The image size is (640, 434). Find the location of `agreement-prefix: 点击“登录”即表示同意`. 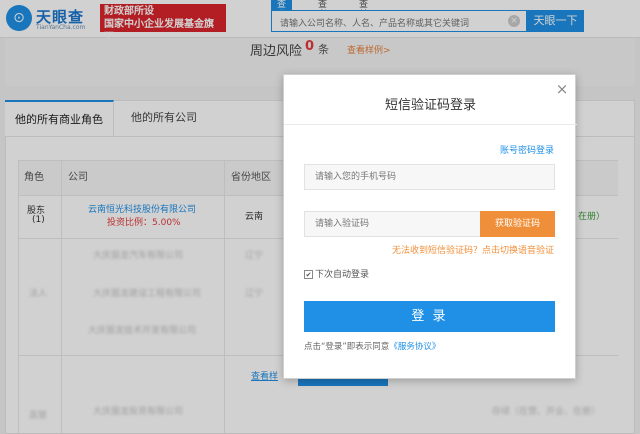

agreement-prefix: 点击“登录”即表示同意 is located at coordinates (347, 347).